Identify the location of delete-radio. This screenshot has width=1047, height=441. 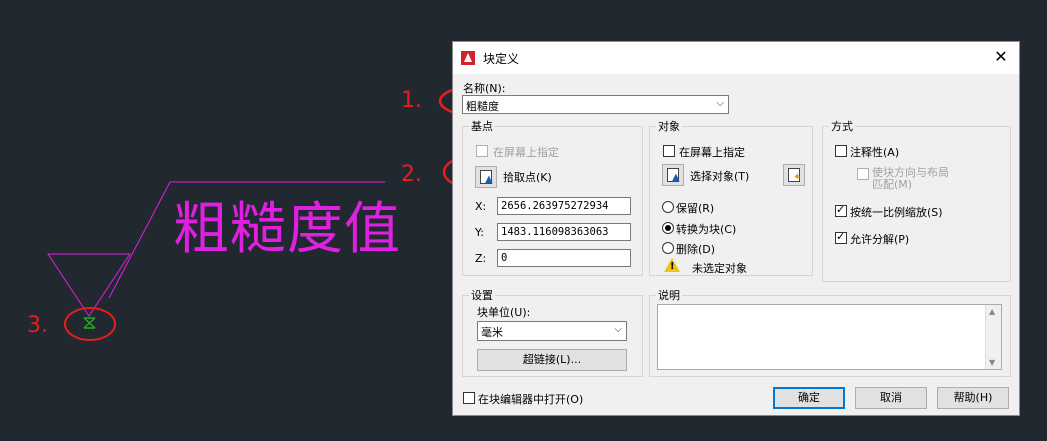
(668, 248).